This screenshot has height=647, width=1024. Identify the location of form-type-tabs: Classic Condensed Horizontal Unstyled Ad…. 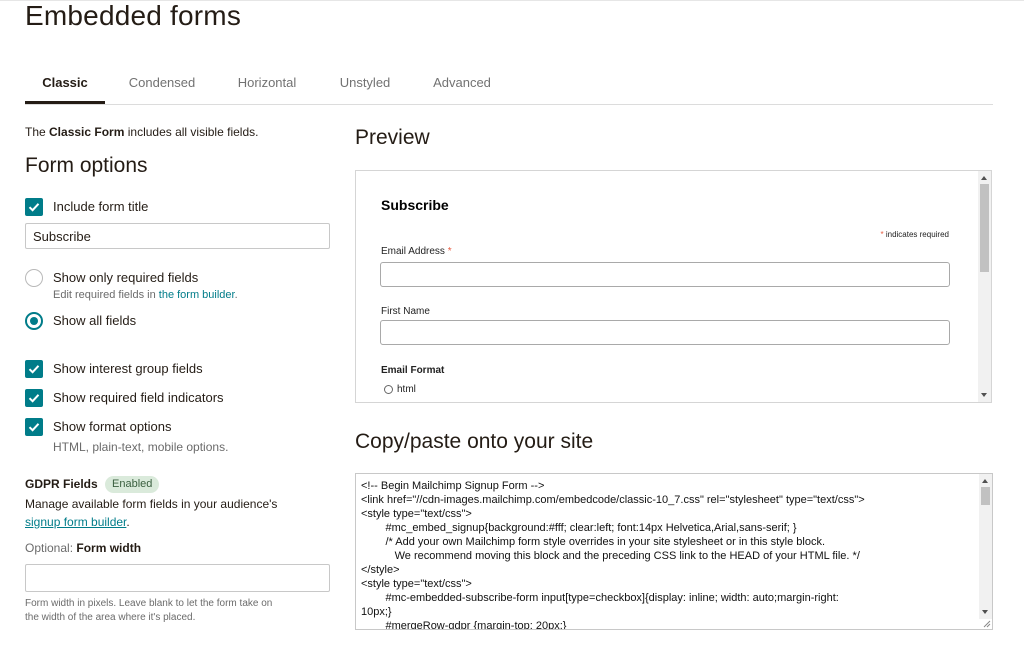
(509, 85).